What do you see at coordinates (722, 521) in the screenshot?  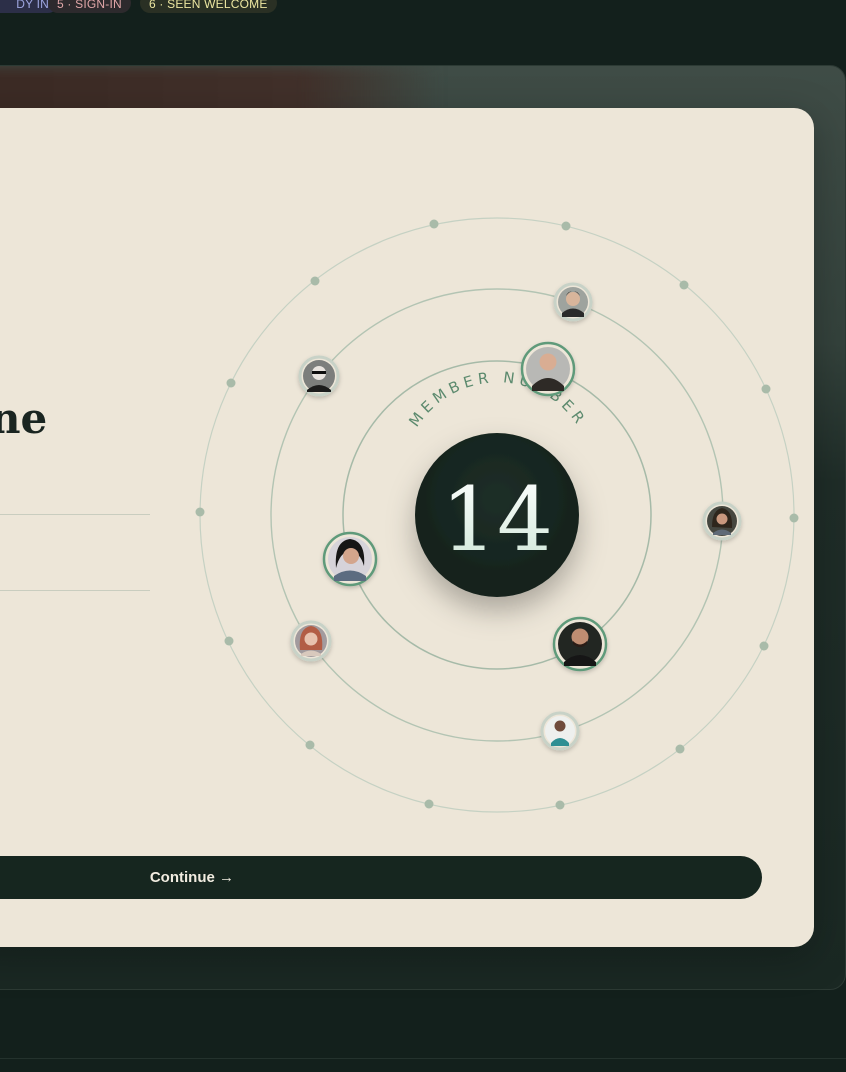 I see `avatar-woman-dark-hair` at bounding box center [722, 521].